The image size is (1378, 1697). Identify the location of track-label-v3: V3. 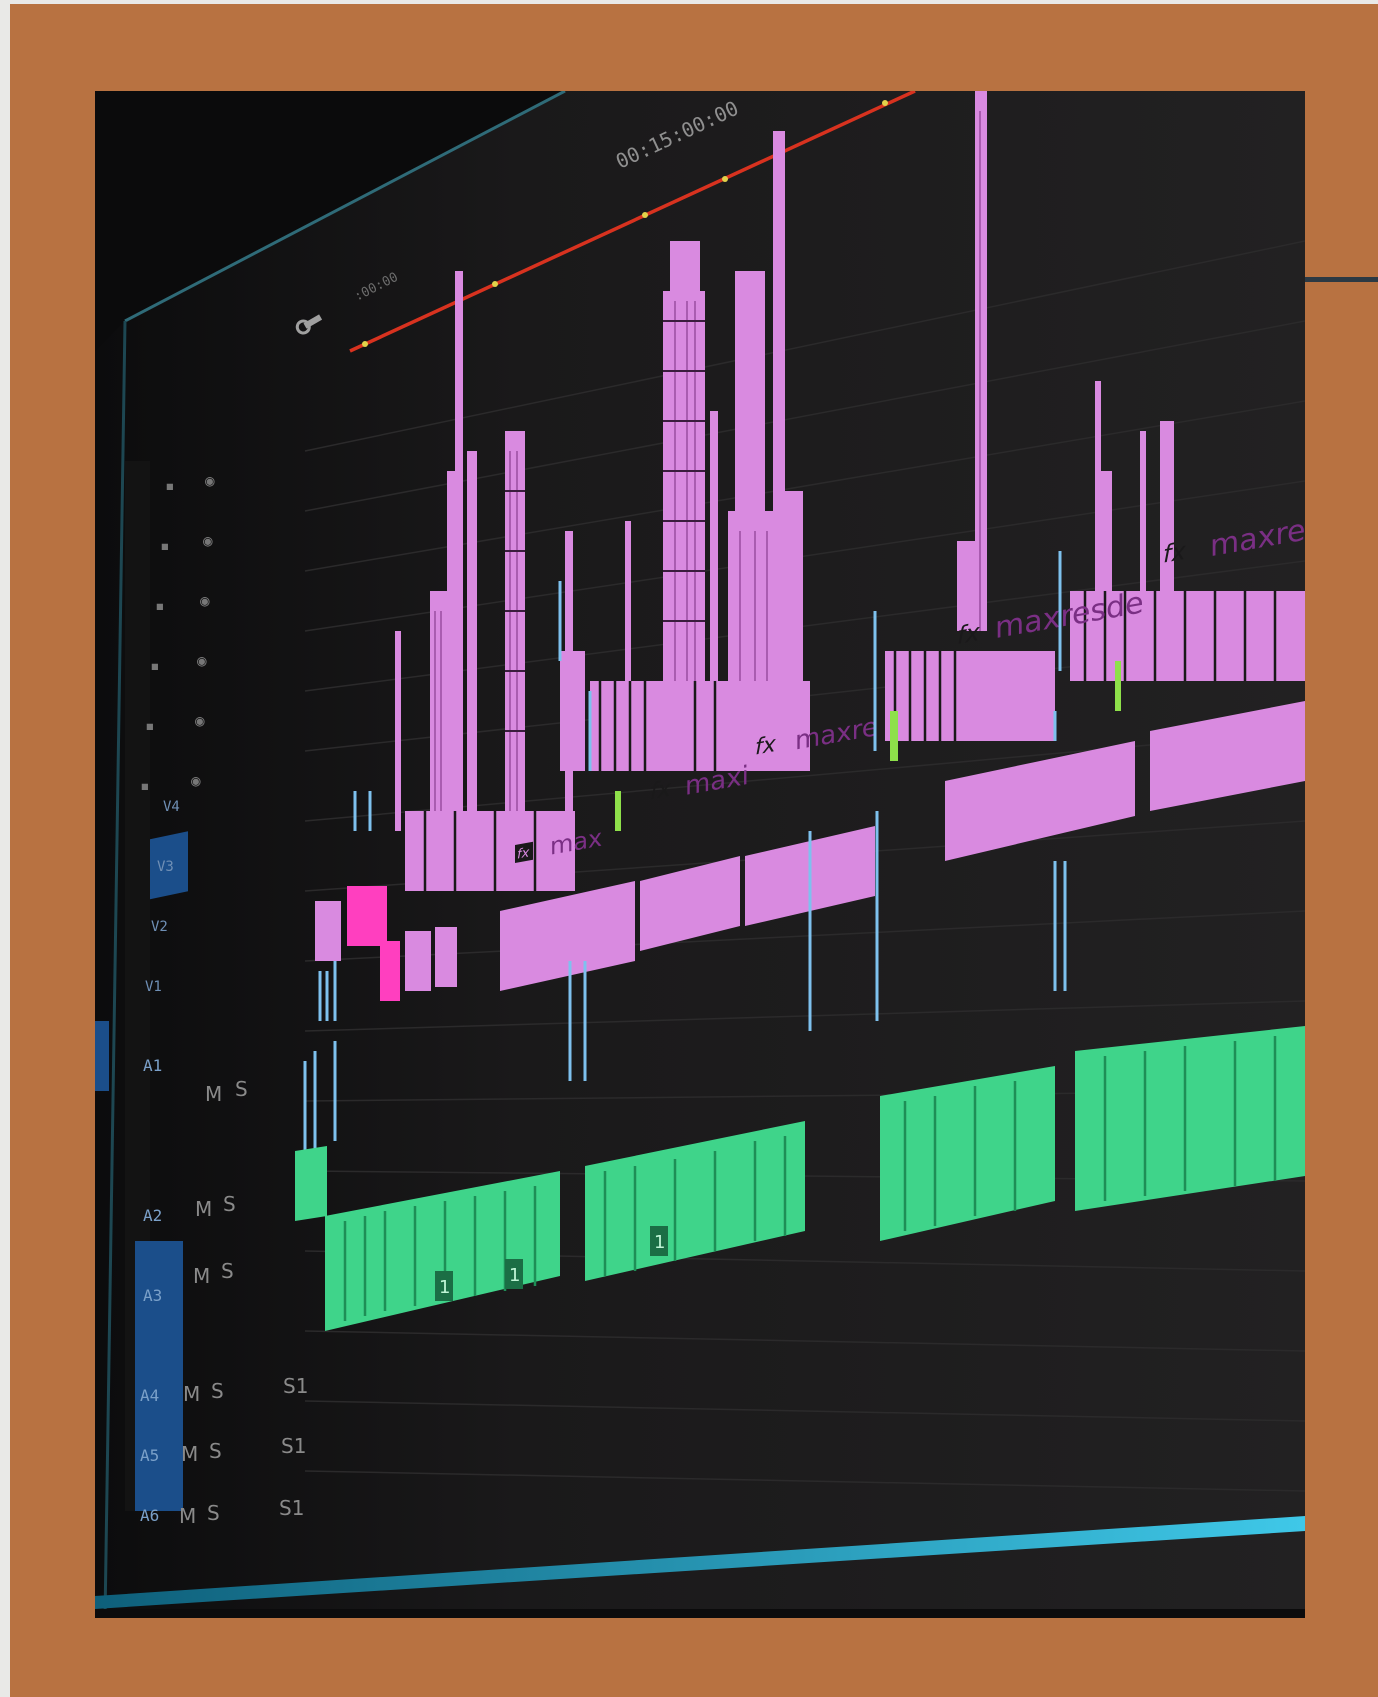
(165, 867).